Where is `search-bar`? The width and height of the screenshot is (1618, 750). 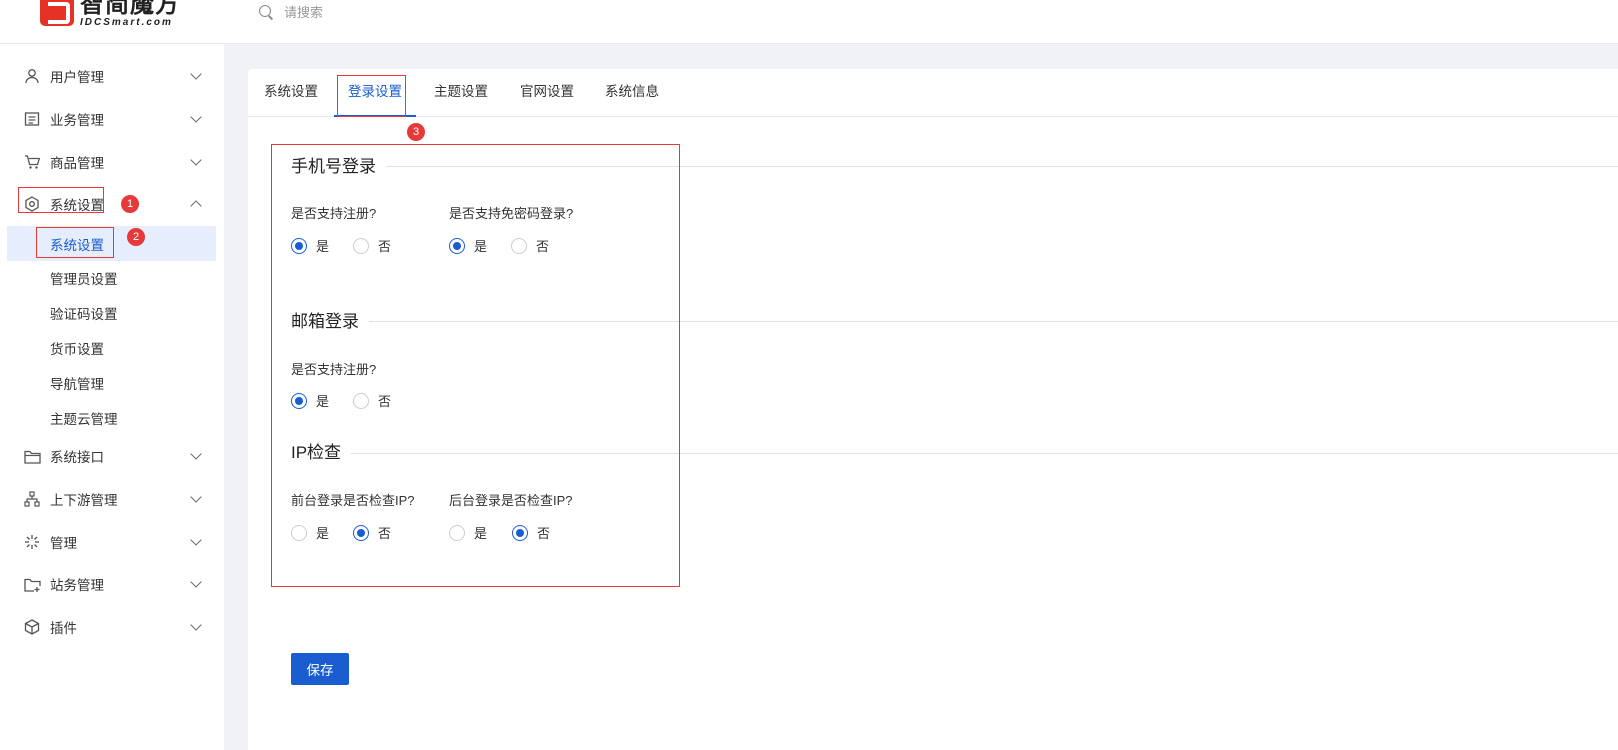
search-bar is located at coordinates (371, 12).